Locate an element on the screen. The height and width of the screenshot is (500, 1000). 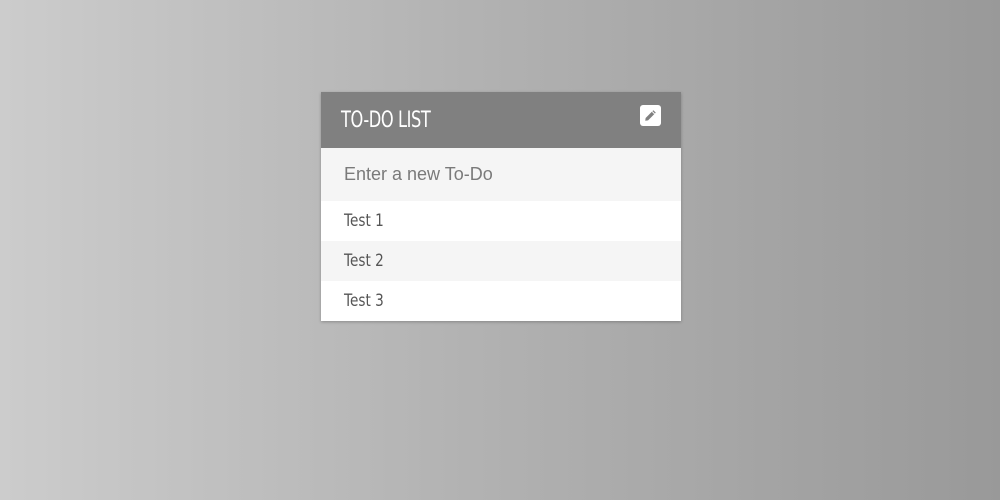
todo-item-label: Test 1 is located at coordinates (364, 221).